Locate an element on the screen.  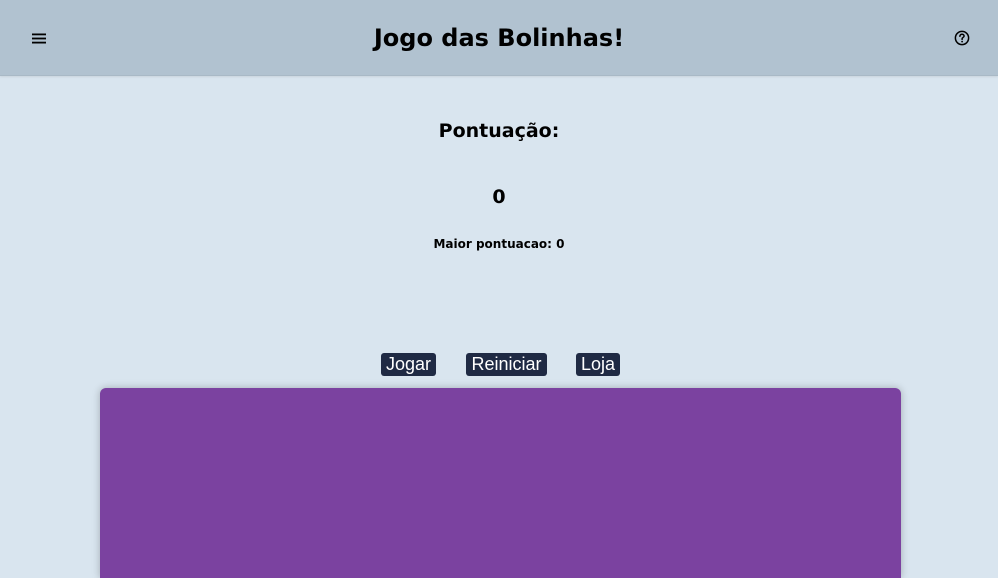
restart-button: Reiniciar is located at coordinates (506, 364).